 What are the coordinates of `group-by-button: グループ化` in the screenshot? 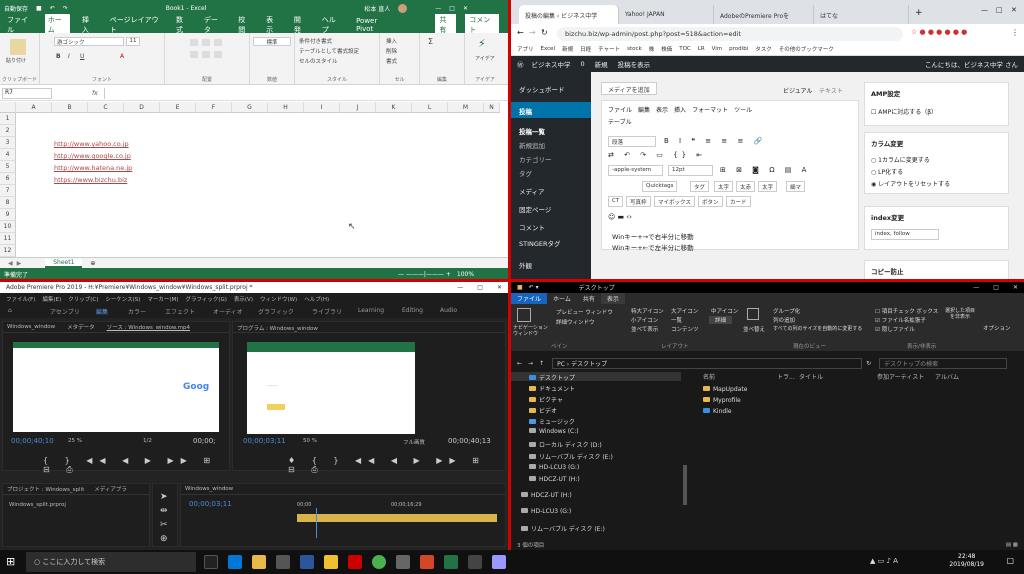 It's located at (786, 311).